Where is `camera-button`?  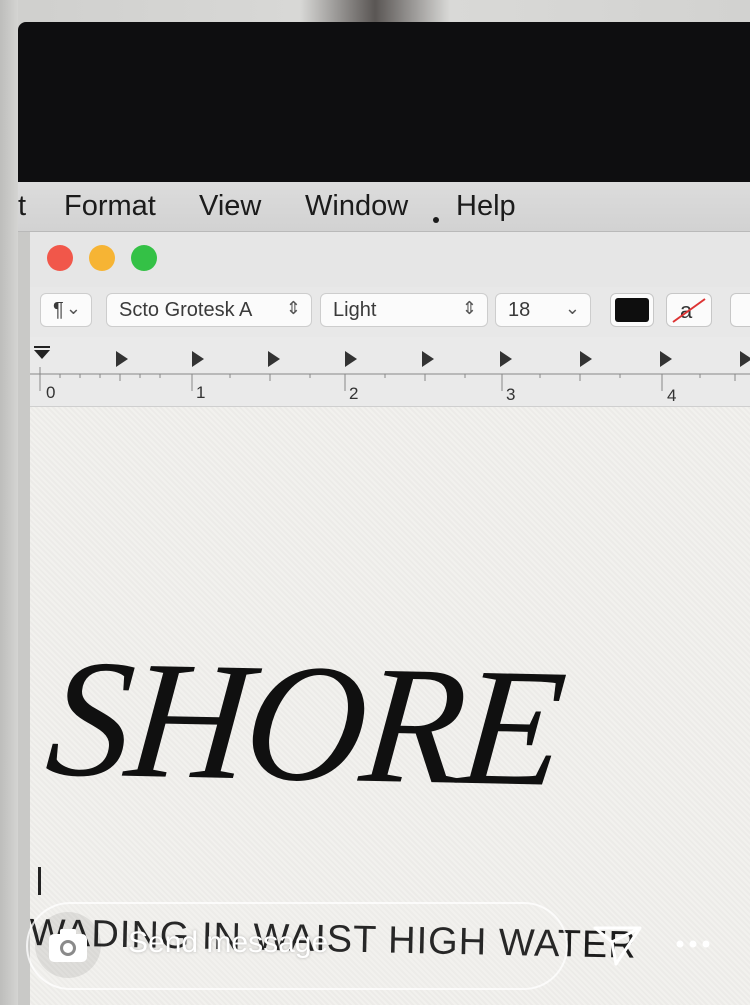 camera-button is located at coordinates (68, 945).